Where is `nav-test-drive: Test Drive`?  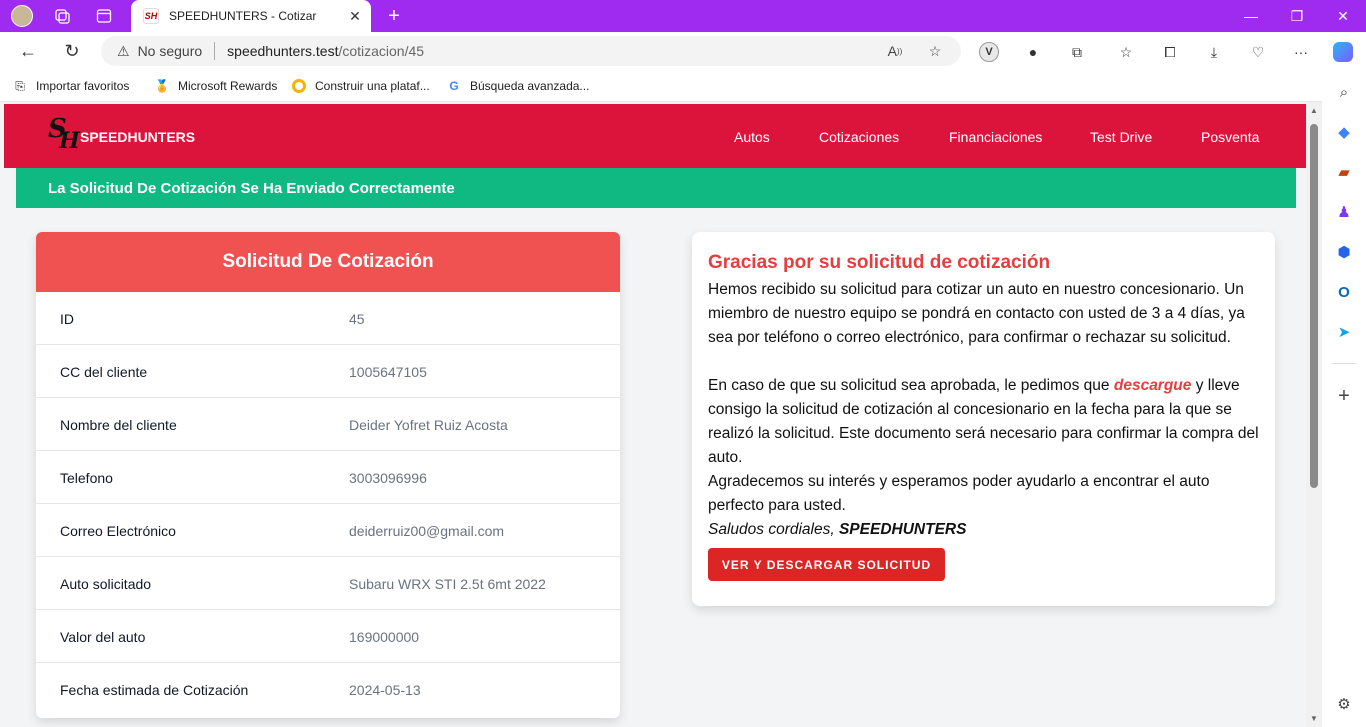 nav-test-drive: Test Drive is located at coordinates (1121, 137).